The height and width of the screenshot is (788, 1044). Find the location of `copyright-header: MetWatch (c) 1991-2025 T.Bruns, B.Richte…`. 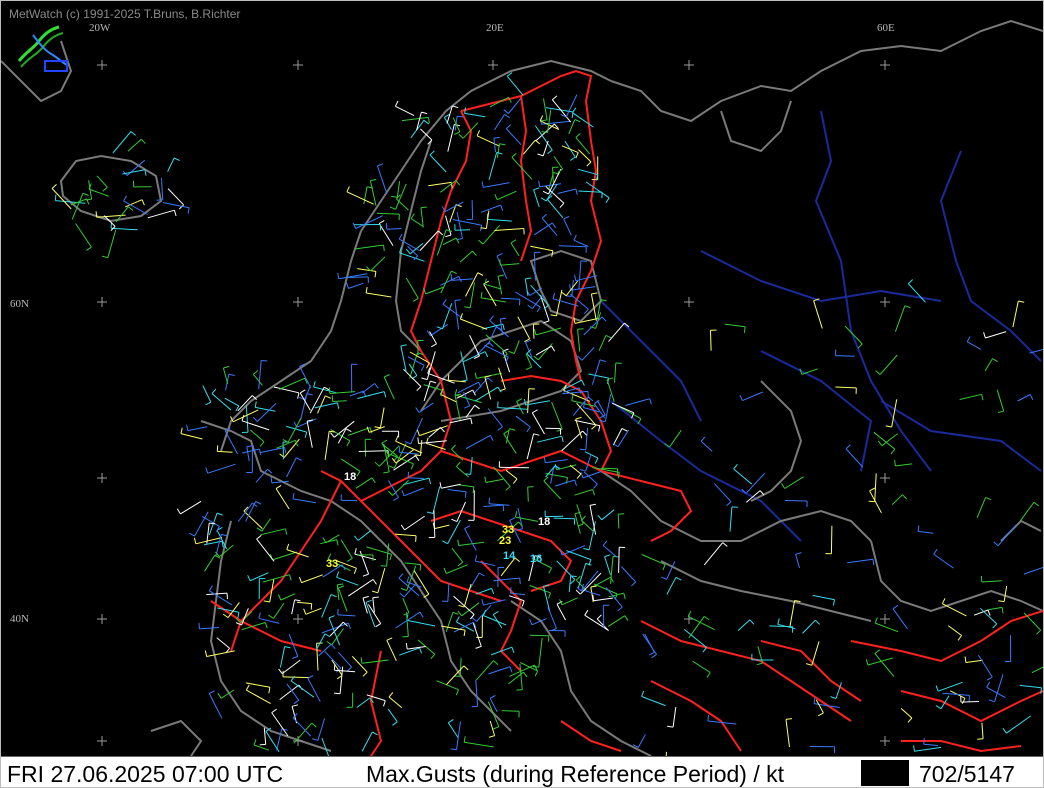

copyright-header: MetWatch (c) 1991-2025 T.Bruns, B.Richte… is located at coordinates (125, 14).